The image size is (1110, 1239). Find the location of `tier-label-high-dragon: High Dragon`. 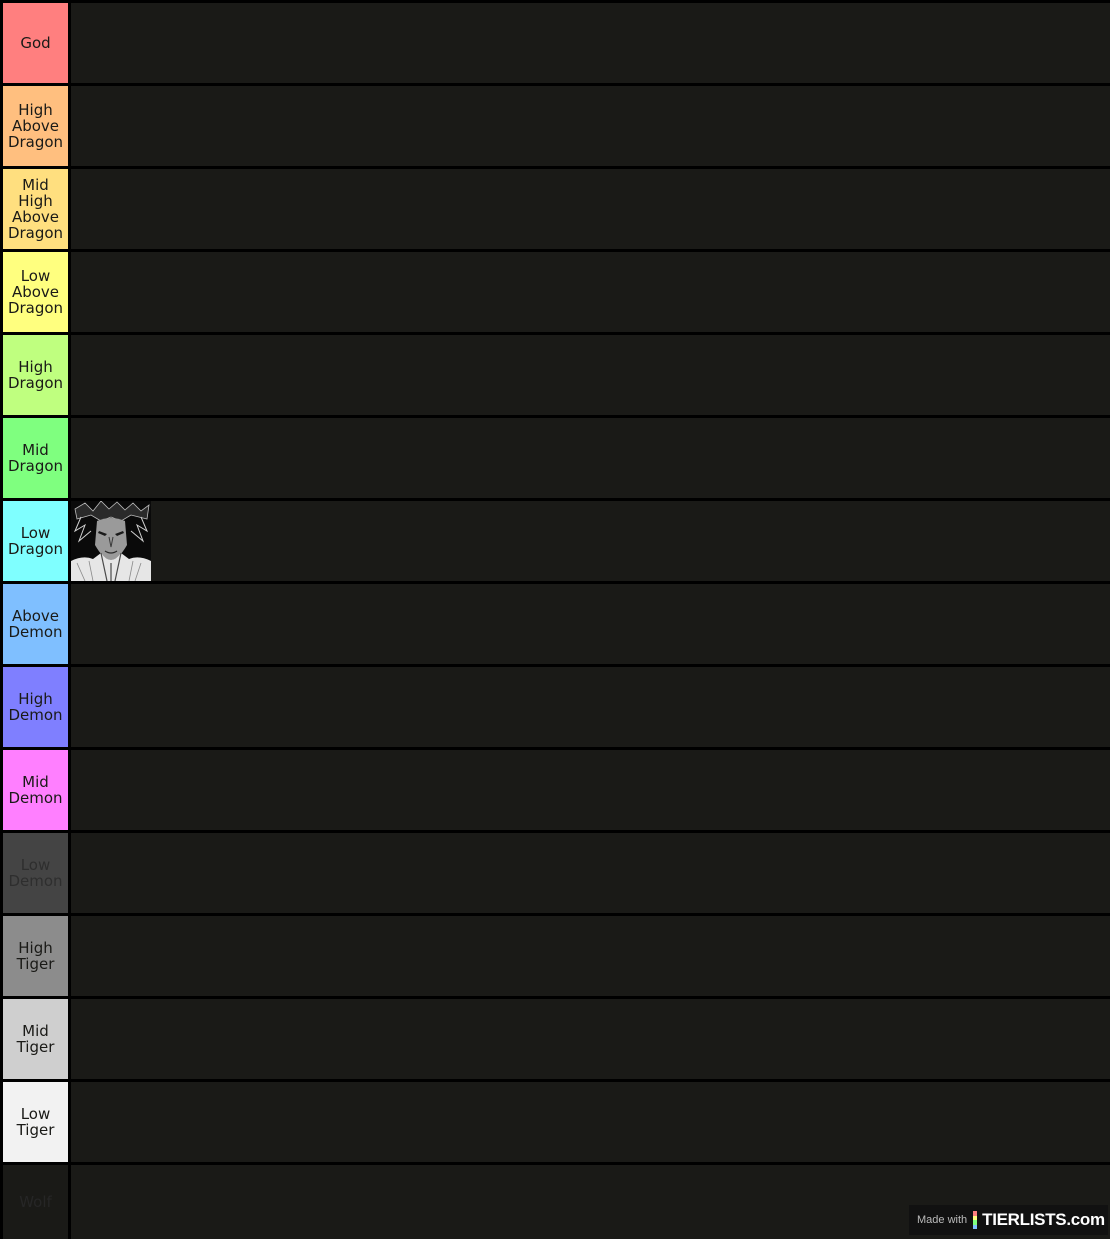

tier-label-high-dragon: High Dragon is located at coordinates (35, 375).